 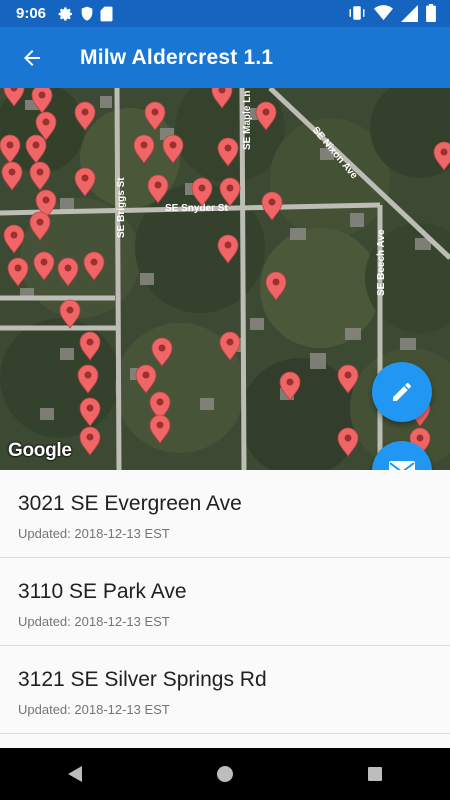 I want to click on arrow-back-icon, so click(x=32, y=57).